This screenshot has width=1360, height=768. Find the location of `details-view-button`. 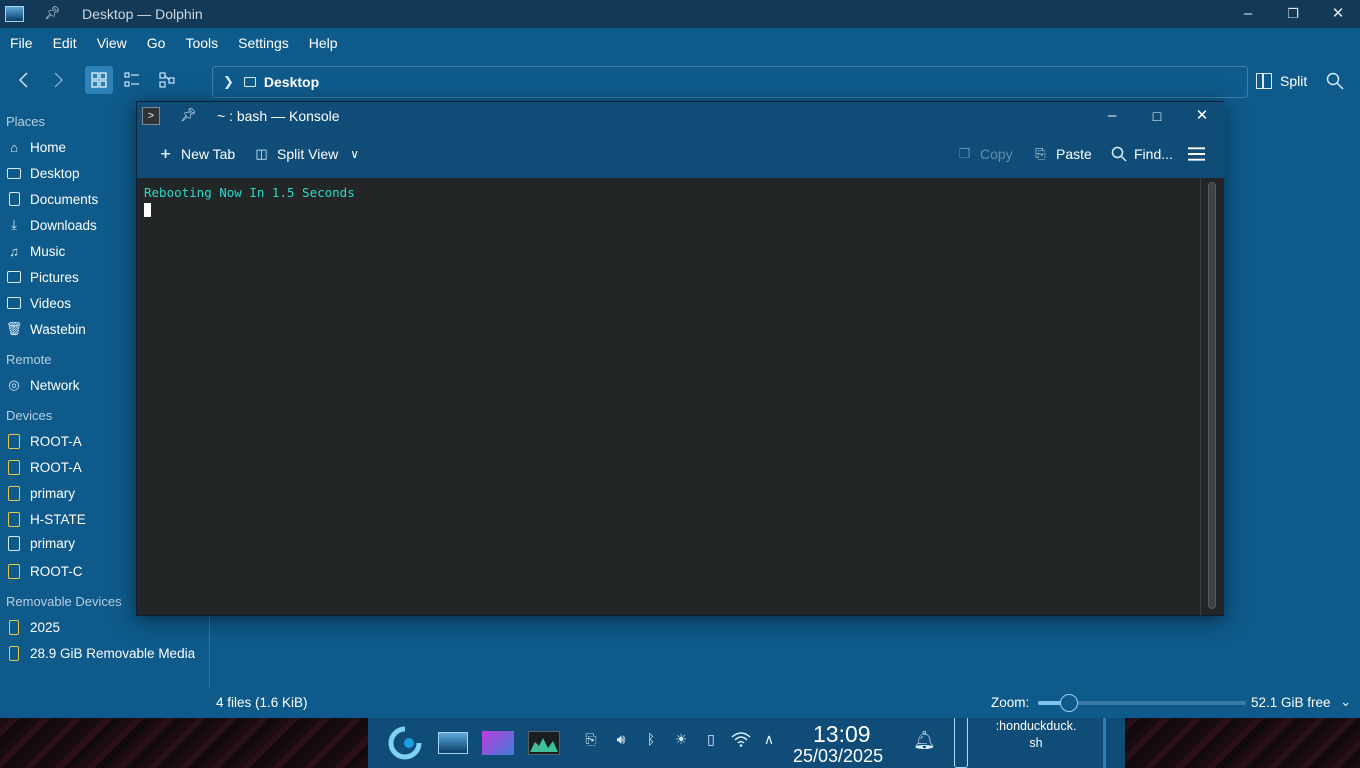

details-view-button is located at coordinates (132, 80).